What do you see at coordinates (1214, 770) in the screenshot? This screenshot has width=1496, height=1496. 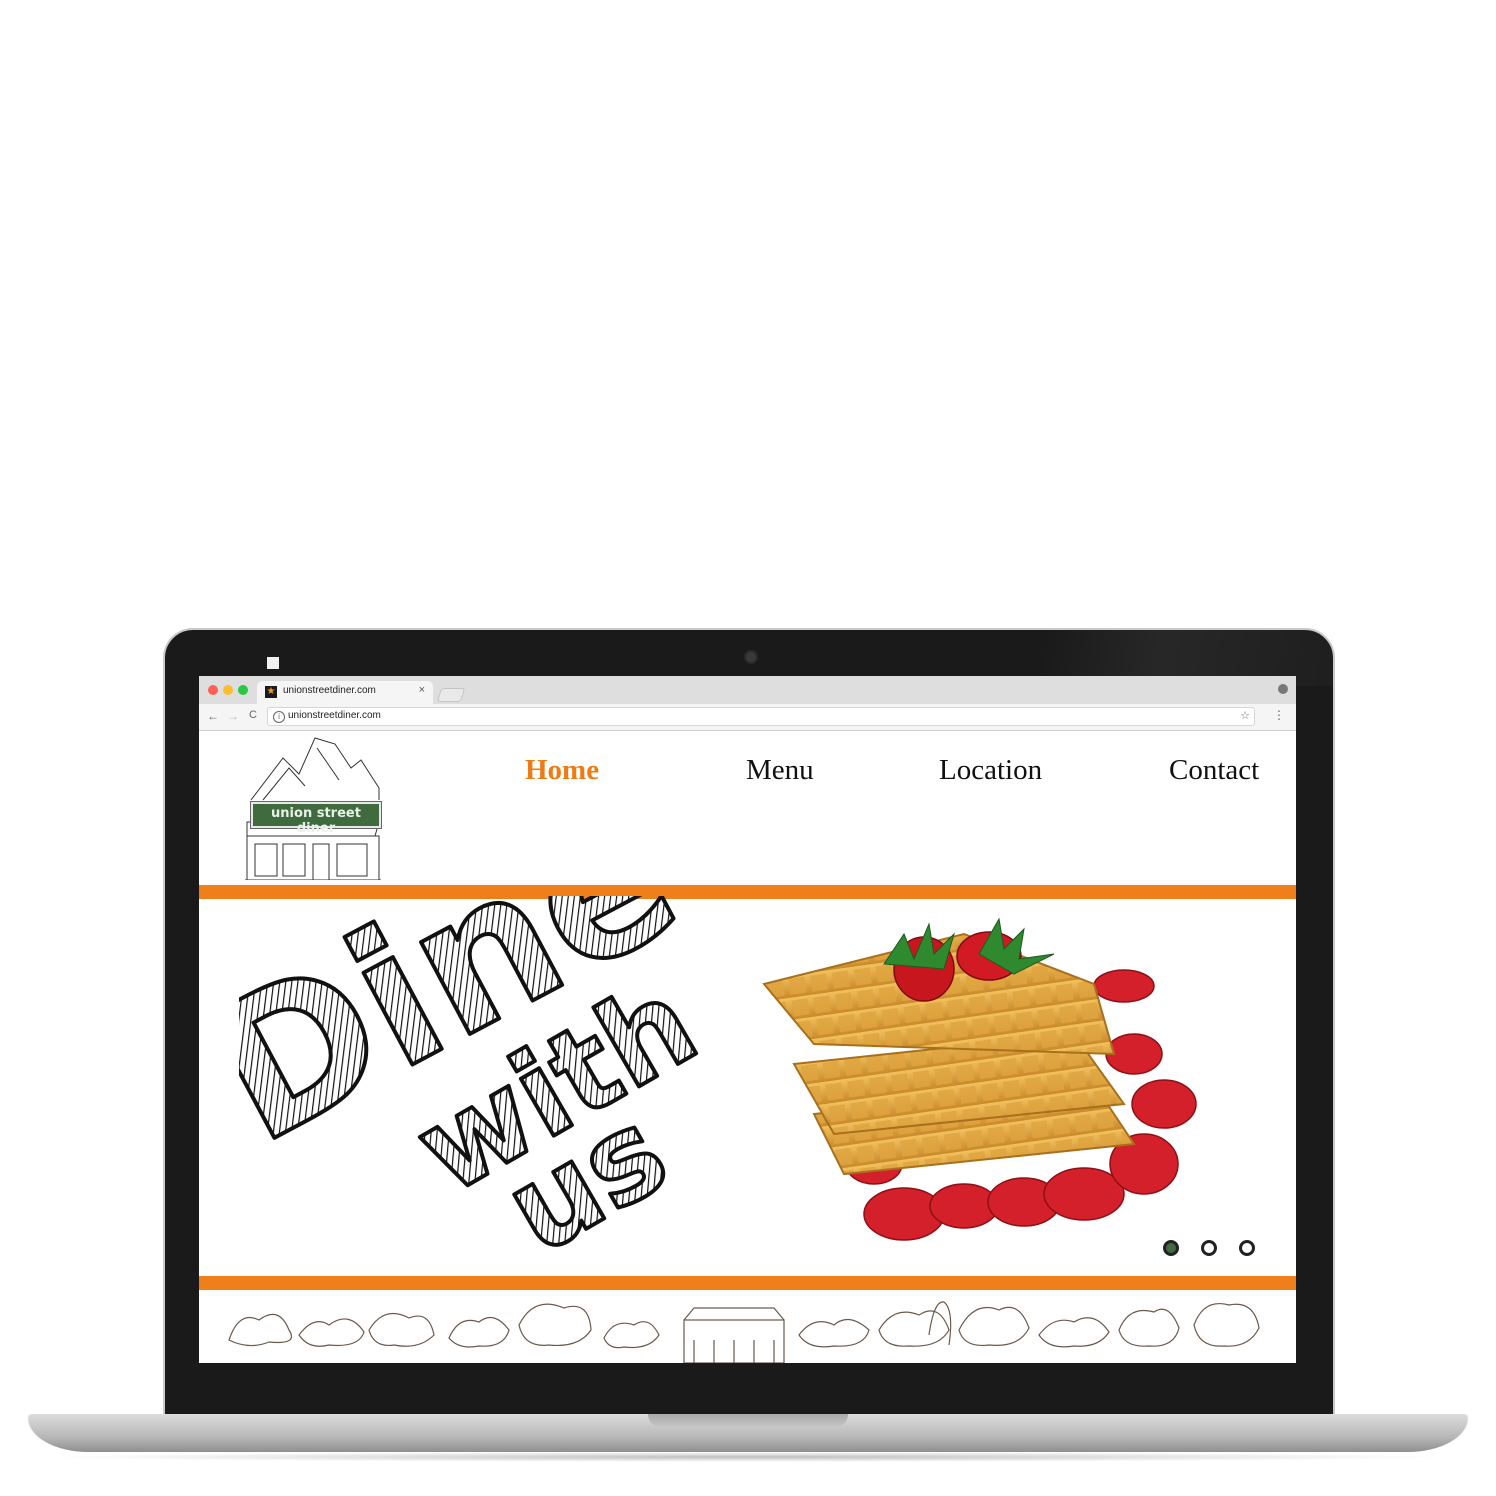 I see `nav-contact: Contact` at bounding box center [1214, 770].